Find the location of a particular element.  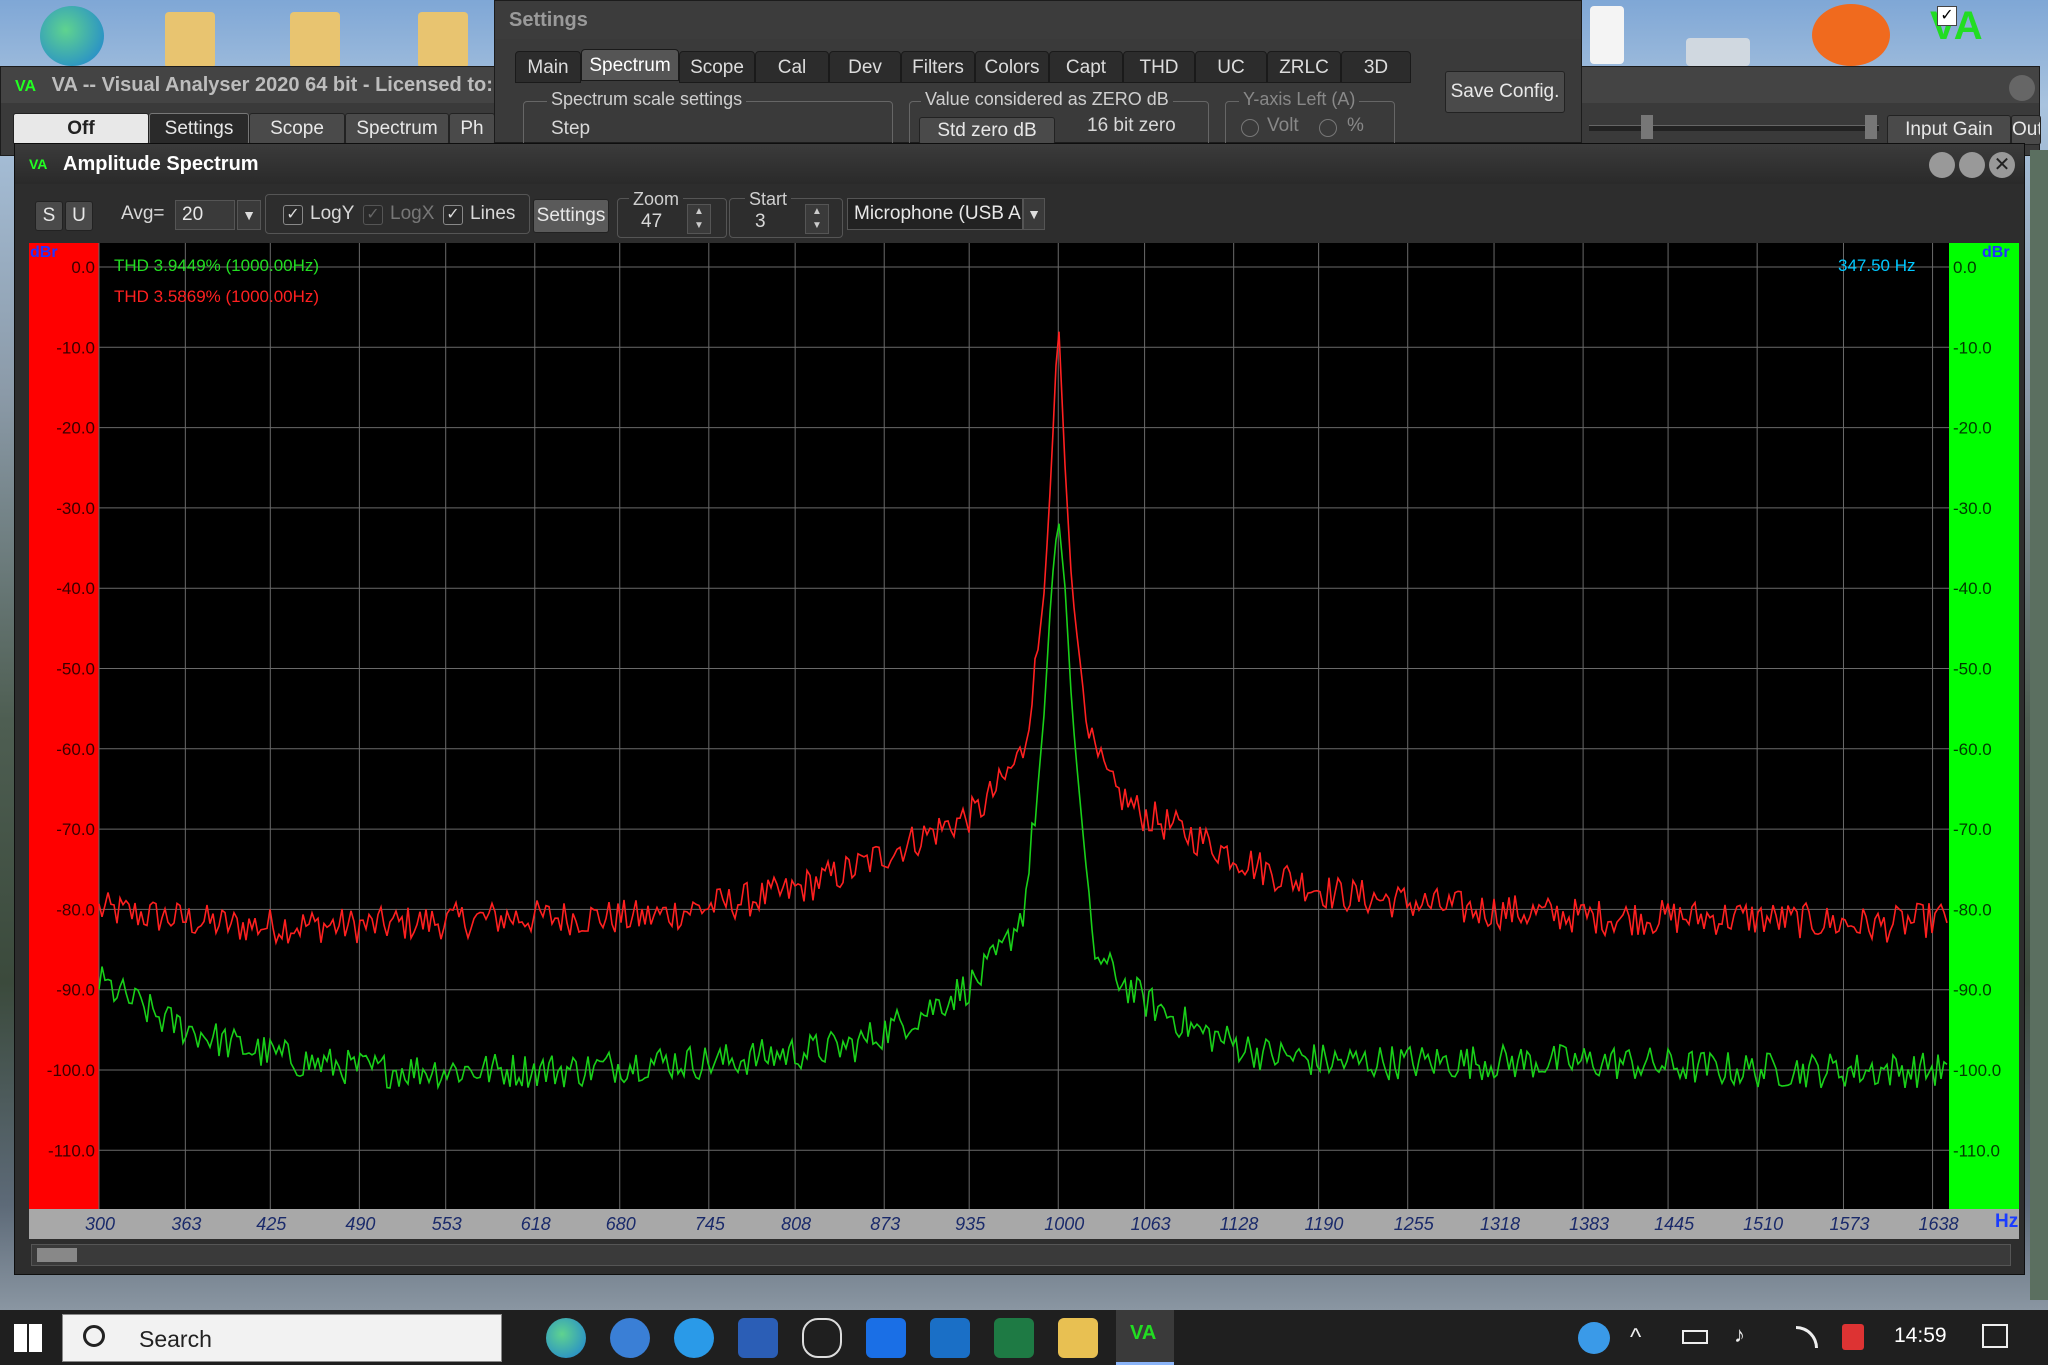

tab-dev: Dev is located at coordinates (865, 67).